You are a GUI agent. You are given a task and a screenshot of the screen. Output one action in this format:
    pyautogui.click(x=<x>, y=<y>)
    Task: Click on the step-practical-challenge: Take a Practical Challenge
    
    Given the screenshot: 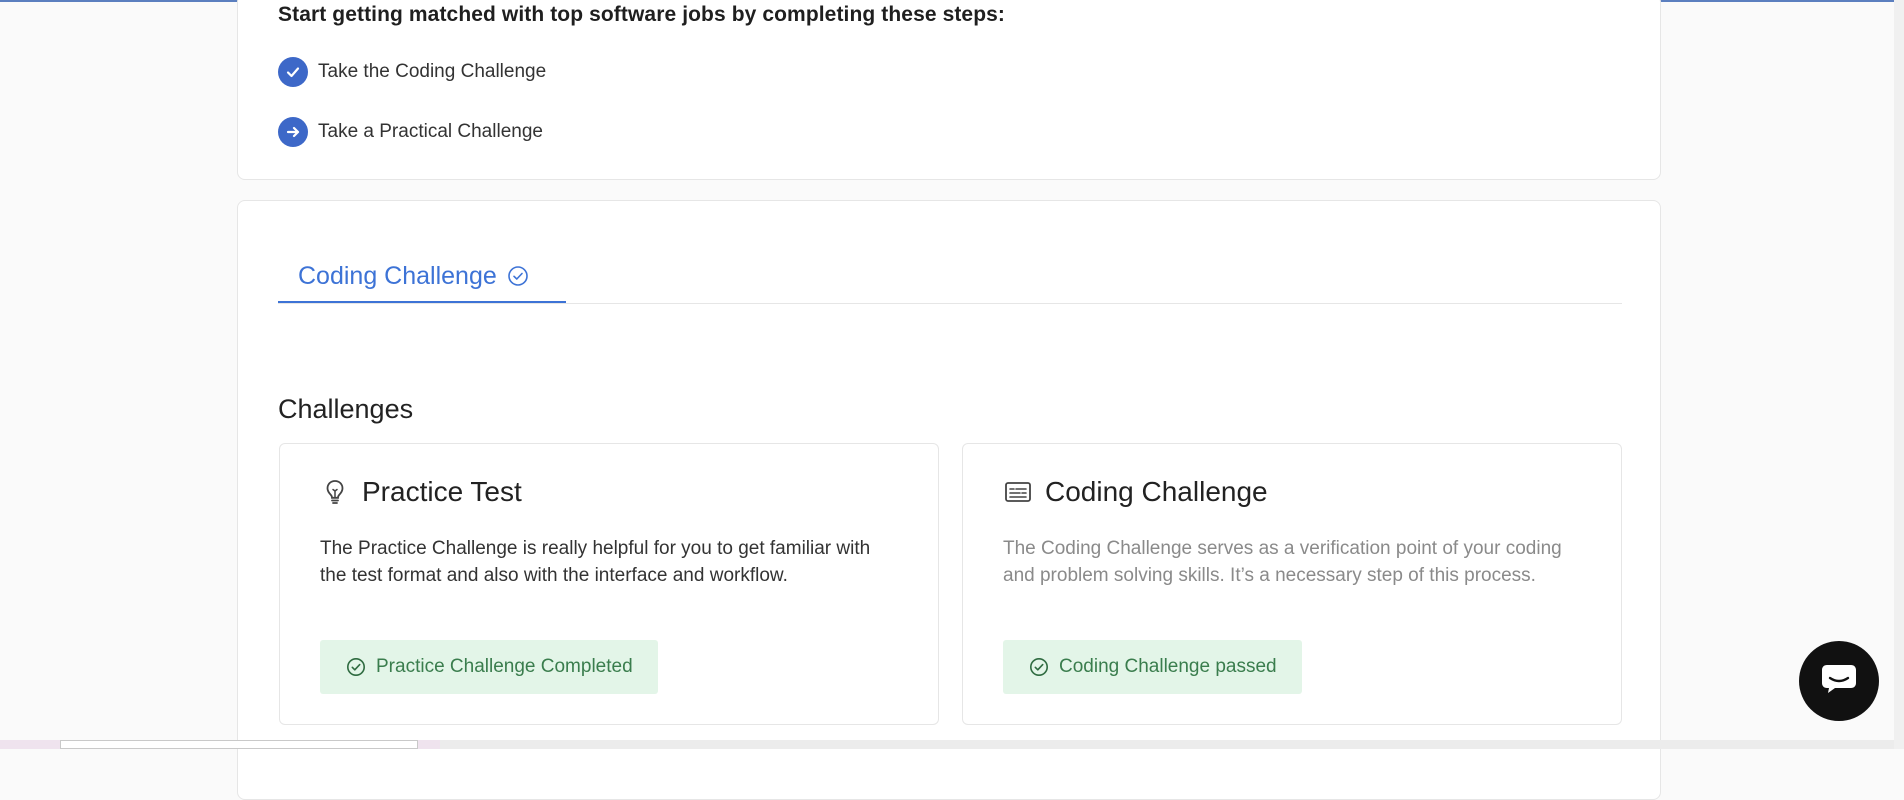 What is the action you would take?
    pyautogui.click(x=410, y=132)
    